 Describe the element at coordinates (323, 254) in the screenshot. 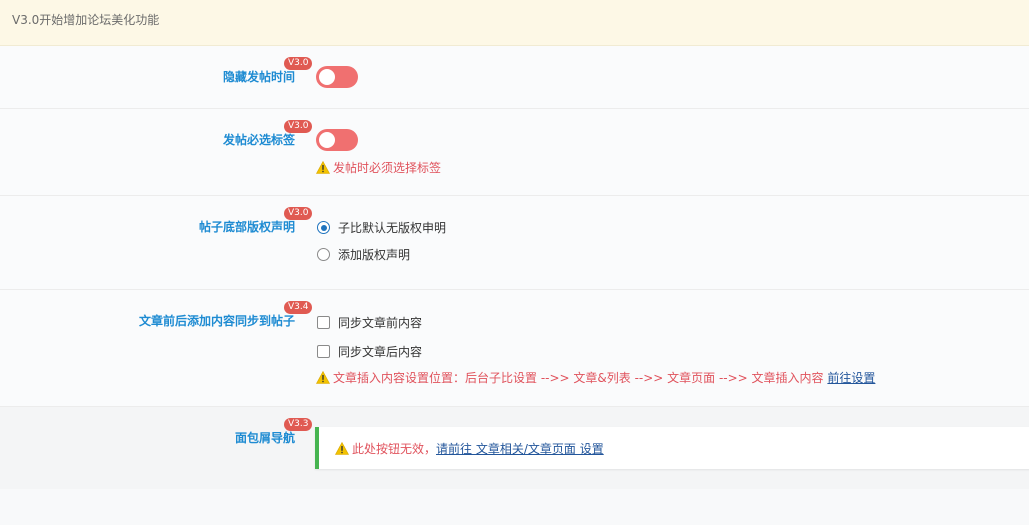

I see `radio-add-copyright` at that location.